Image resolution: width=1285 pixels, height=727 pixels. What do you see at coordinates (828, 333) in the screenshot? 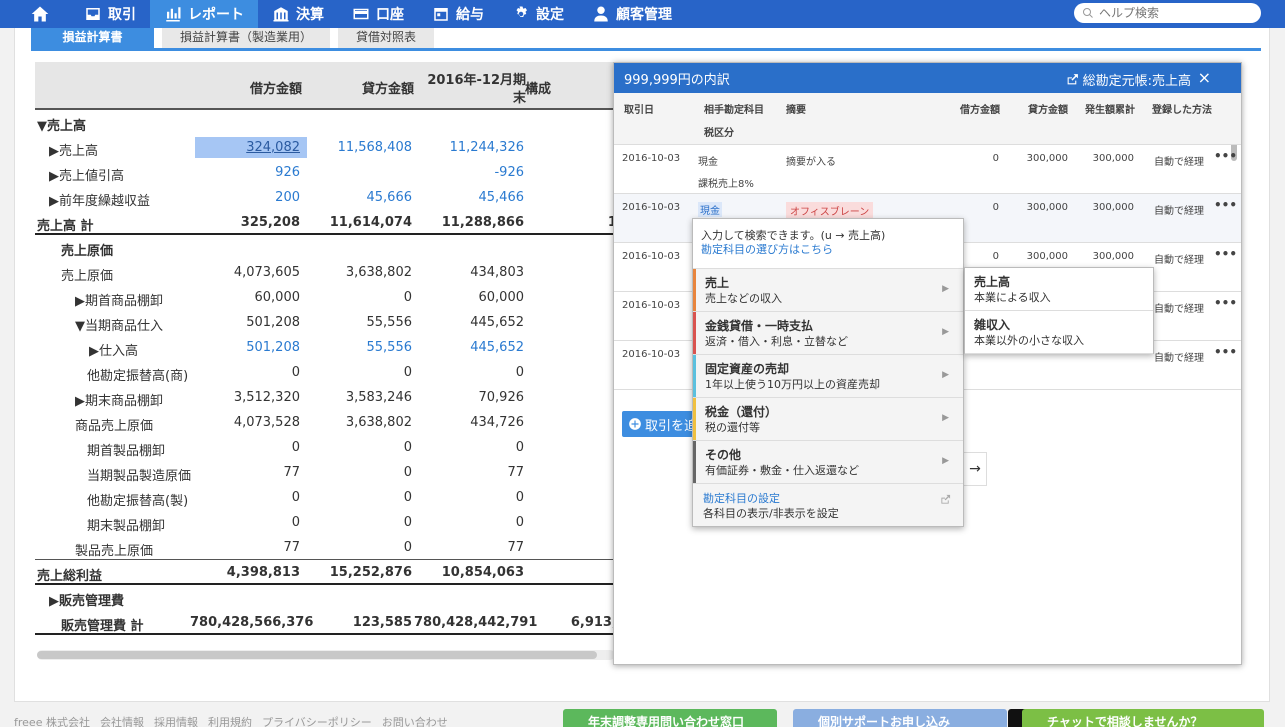
I see `category-item: 金銭貸借・一時支払 返済・借入・利息・立替など ▶` at bounding box center [828, 333].